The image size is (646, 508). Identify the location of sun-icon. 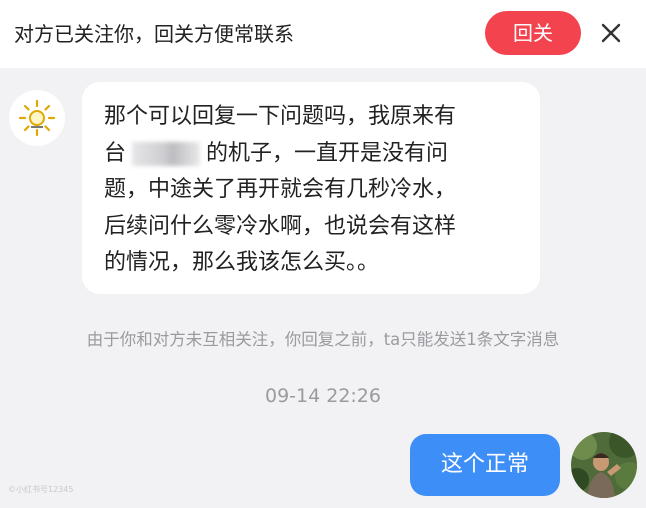
(37, 118).